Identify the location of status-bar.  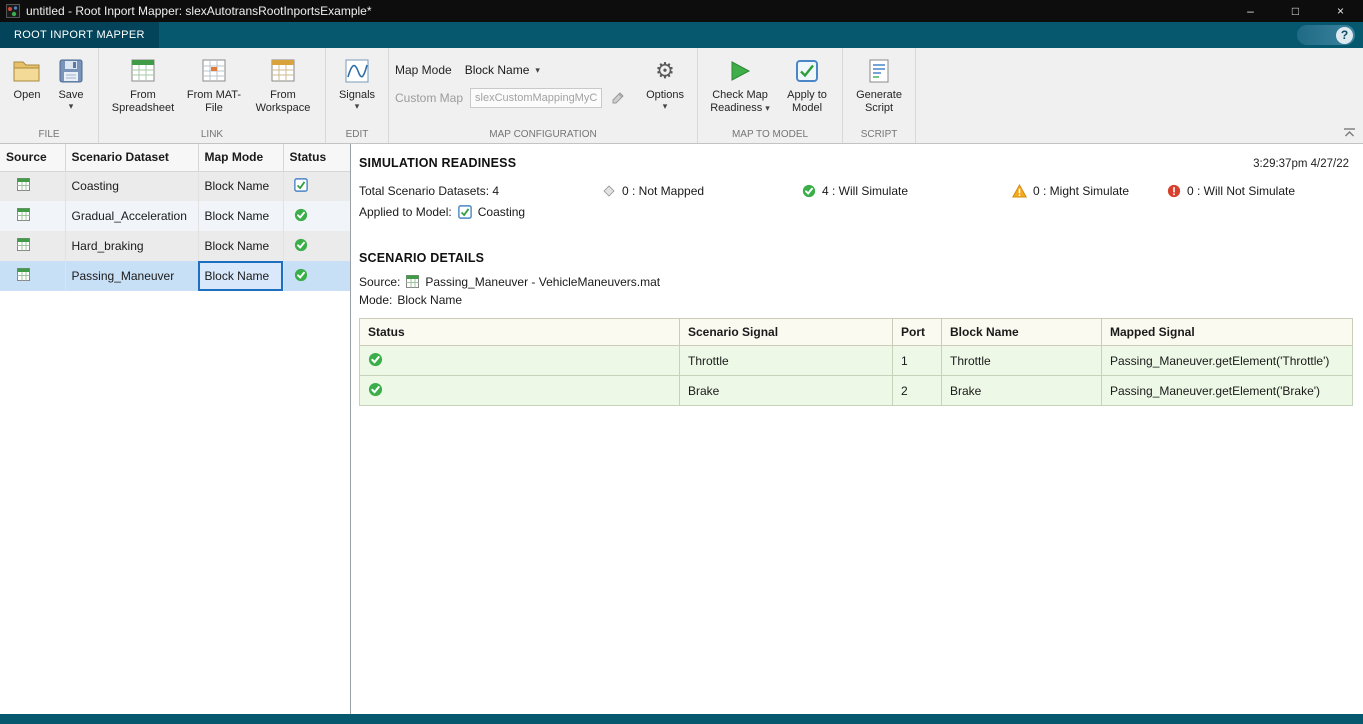
(681, 719).